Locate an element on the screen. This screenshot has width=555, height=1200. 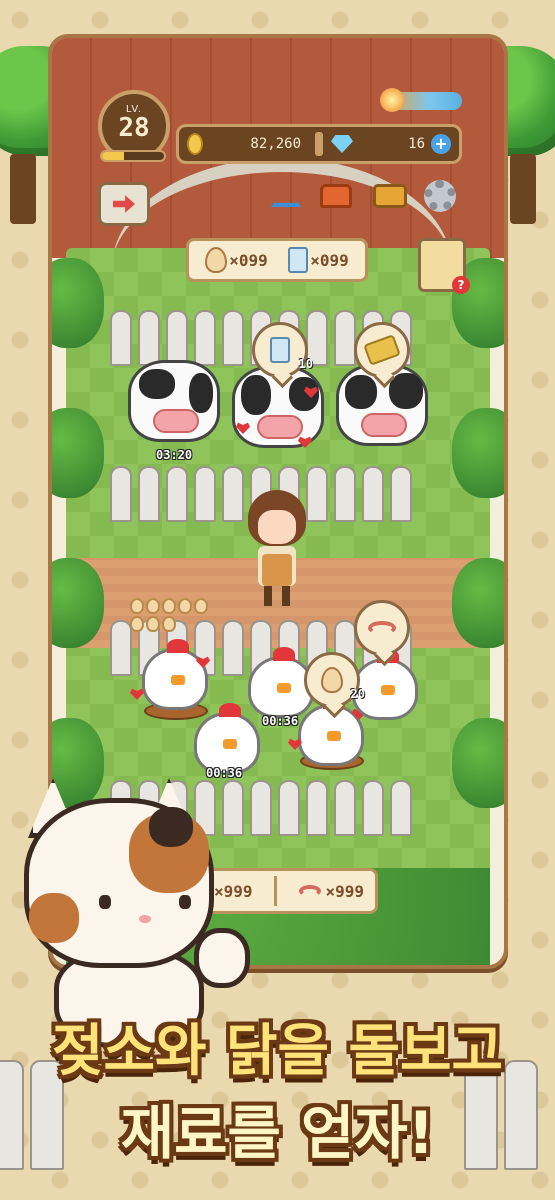
egg-count: ×099 is located at coordinates (248, 260).